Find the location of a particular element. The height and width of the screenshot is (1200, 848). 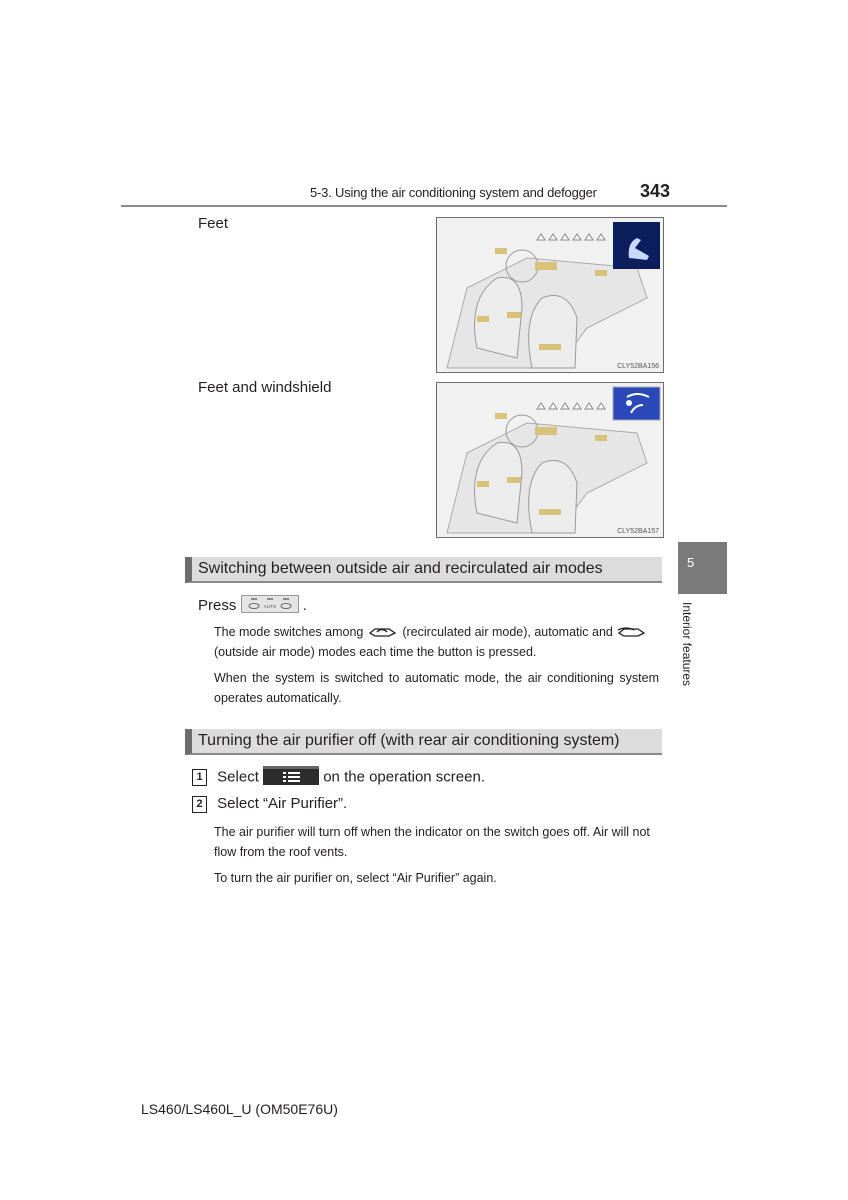

header-rule is located at coordinates (424, 206).